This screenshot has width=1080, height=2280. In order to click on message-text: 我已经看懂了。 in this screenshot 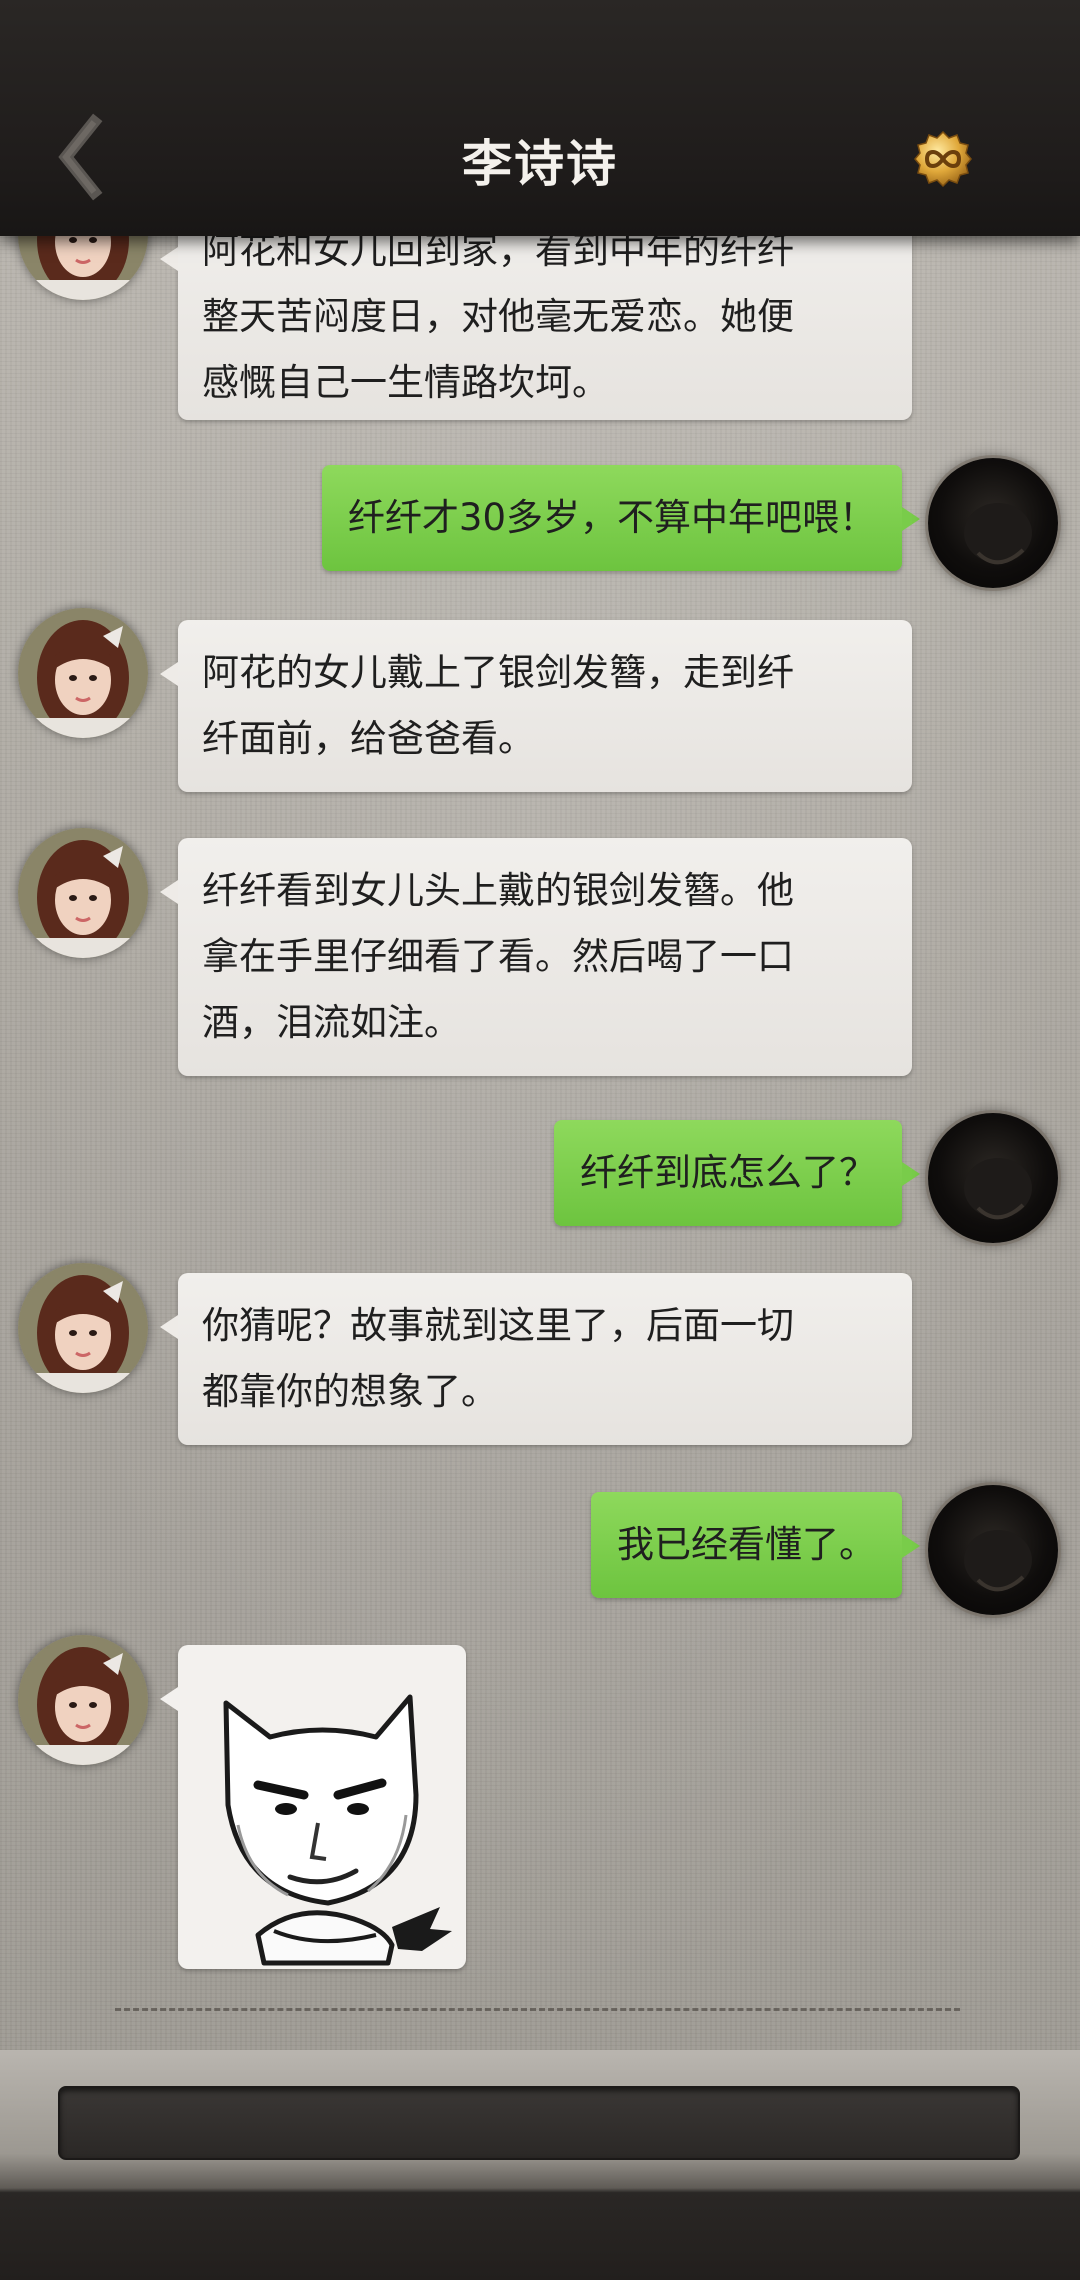, I will do `click(746, 1544)`.